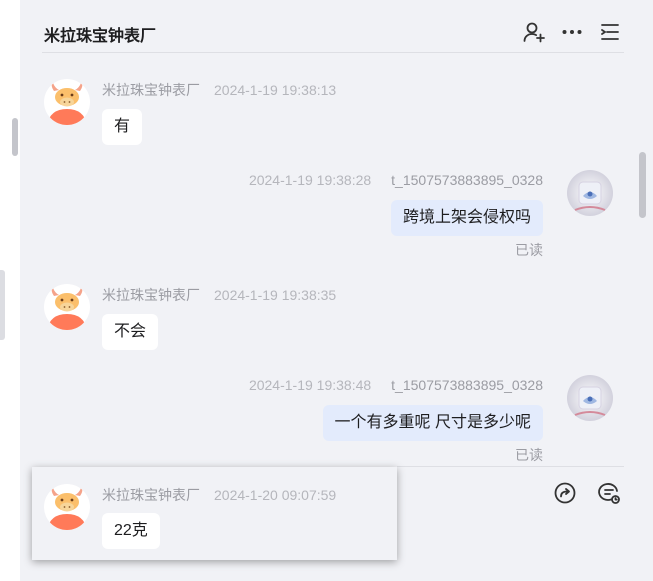  What do you see at coordinates (609, 493) in the screenshot?
I see `chat-history-icon` at bounding box center [609, 493].